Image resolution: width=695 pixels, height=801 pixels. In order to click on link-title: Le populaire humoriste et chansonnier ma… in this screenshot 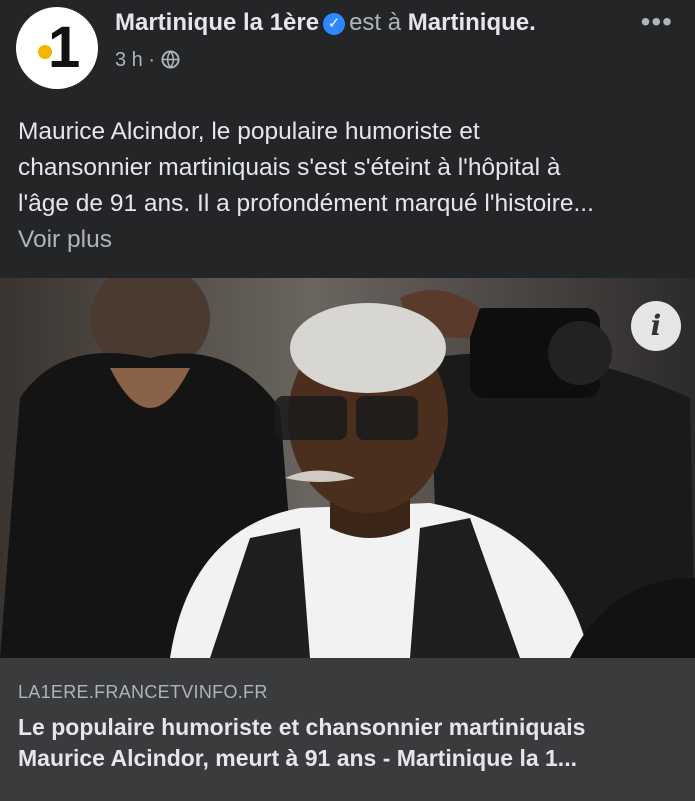, I will do `click(350, 743)`.